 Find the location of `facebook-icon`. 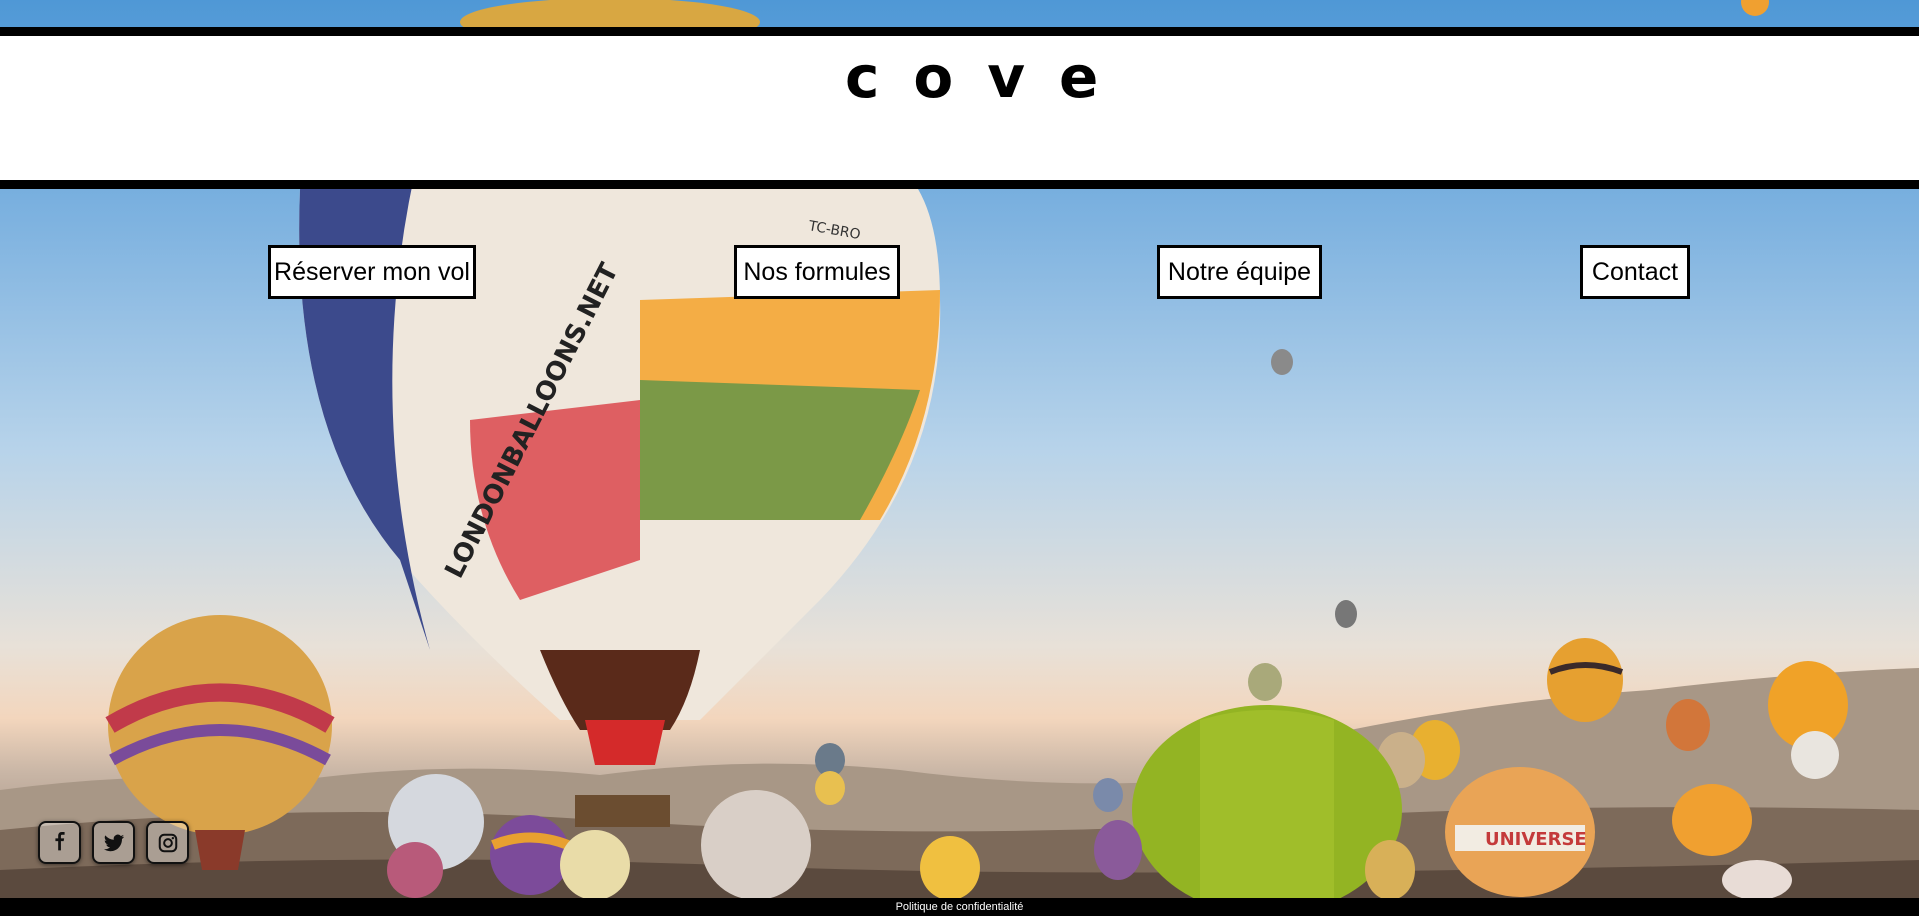

facebook-icon is located at coordinates (59, 842).